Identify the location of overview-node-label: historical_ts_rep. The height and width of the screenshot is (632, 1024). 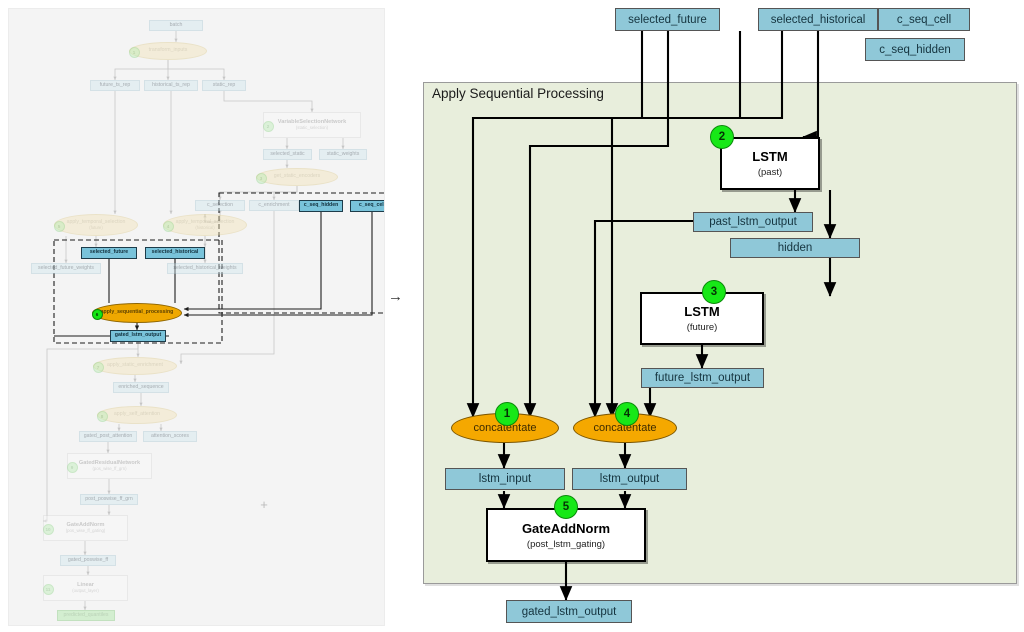
(171, 84).